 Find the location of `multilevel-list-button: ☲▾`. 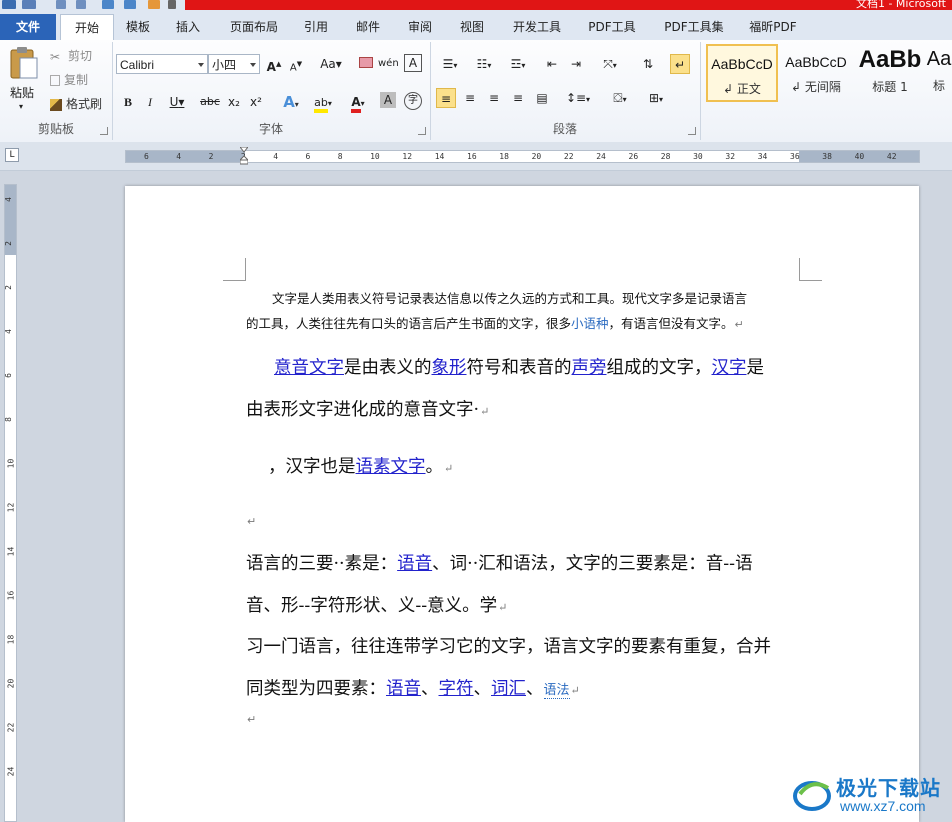

multilevel-list-button: ☲▾ is located at coordinates (518, 64).